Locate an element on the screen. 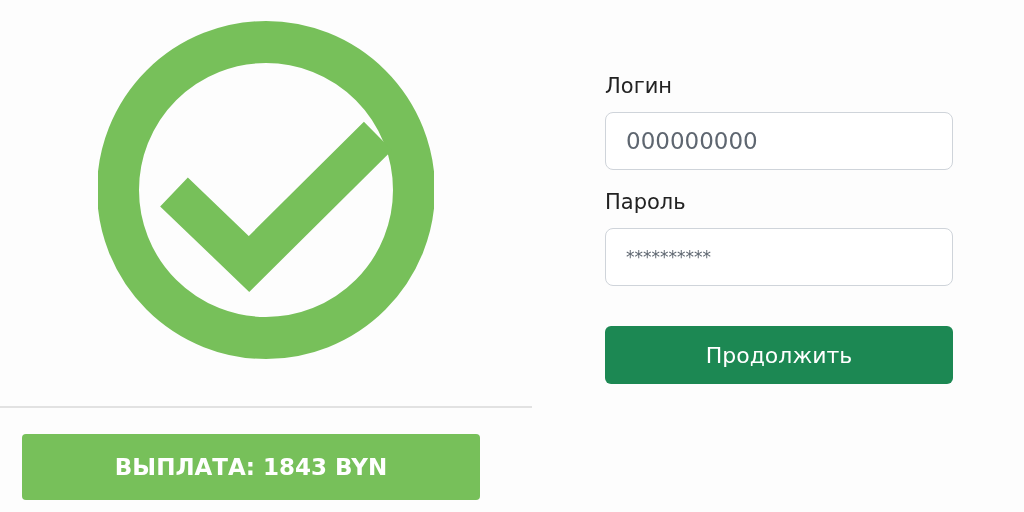  password-field: ********** is located at coordinates (779, 257).